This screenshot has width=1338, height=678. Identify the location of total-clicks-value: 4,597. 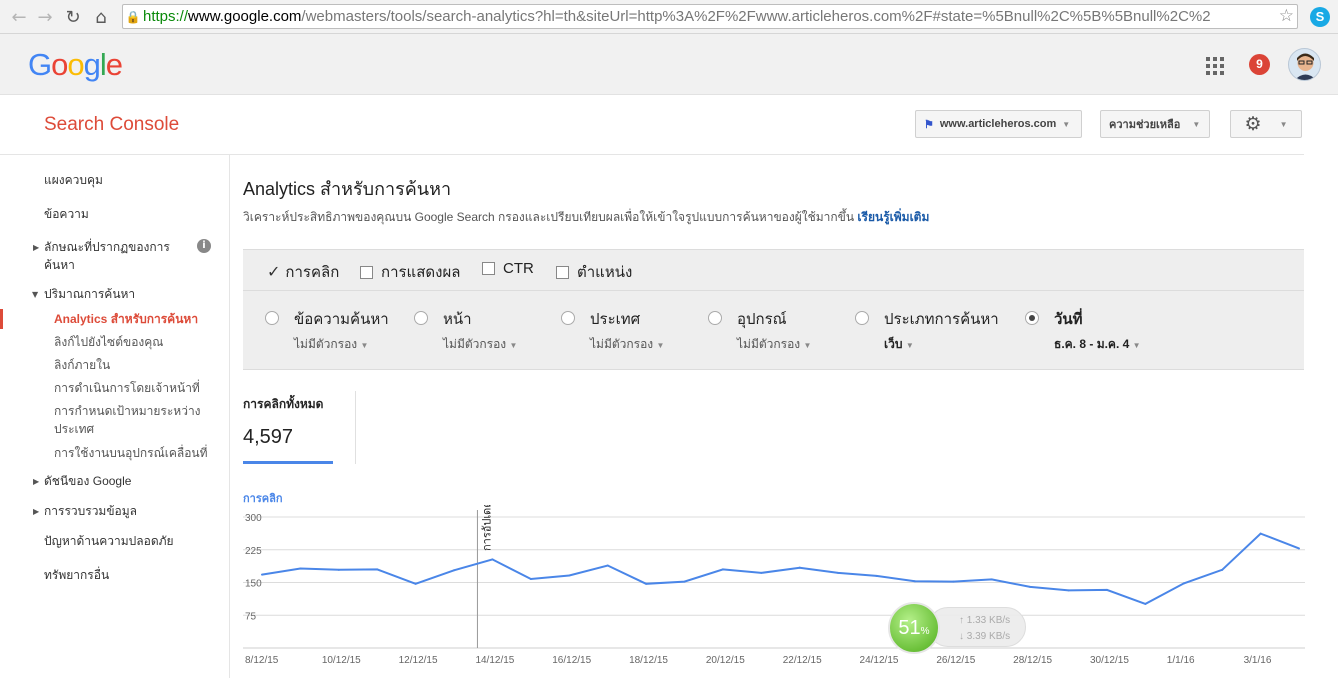
(268, 437).